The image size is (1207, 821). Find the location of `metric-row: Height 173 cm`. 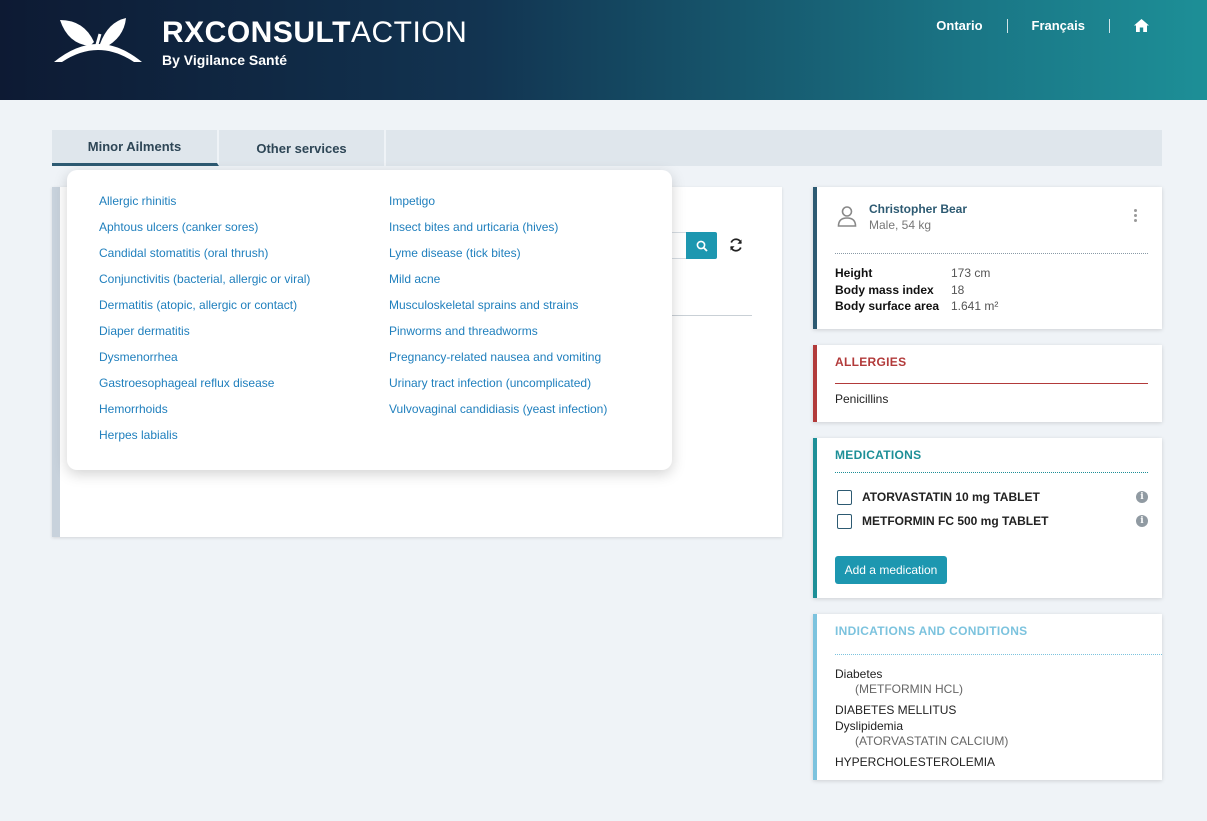

metric-row: Height 173 cm is located at coordinates (916, 274).